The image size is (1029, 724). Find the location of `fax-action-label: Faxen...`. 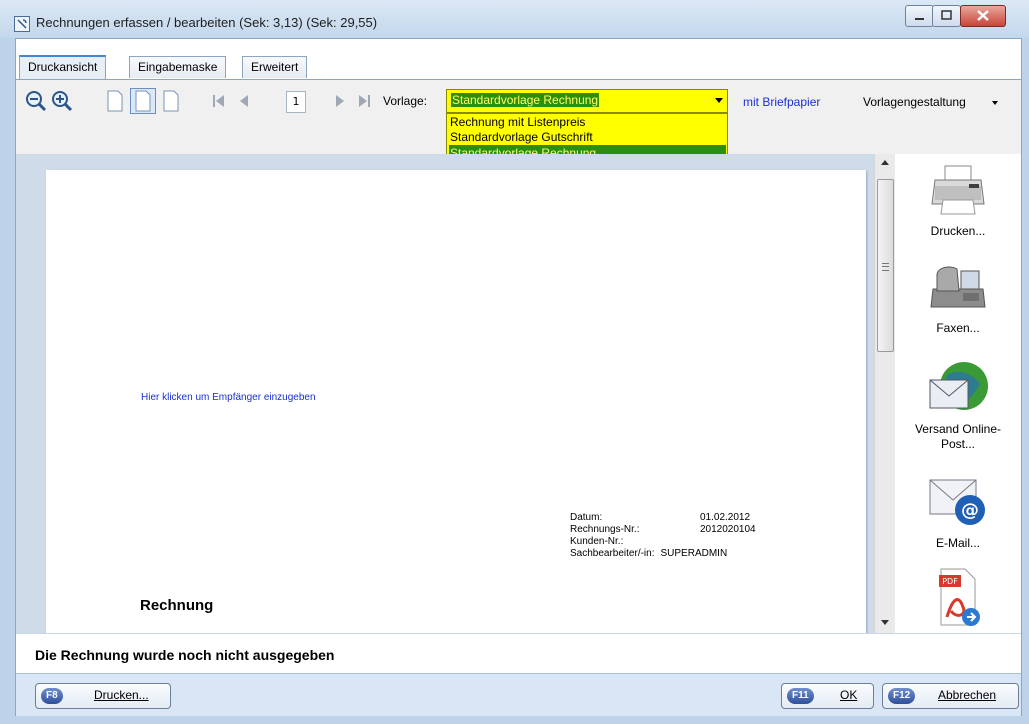

fax-action-label: Faxen... is located at coordinates (958, 328).